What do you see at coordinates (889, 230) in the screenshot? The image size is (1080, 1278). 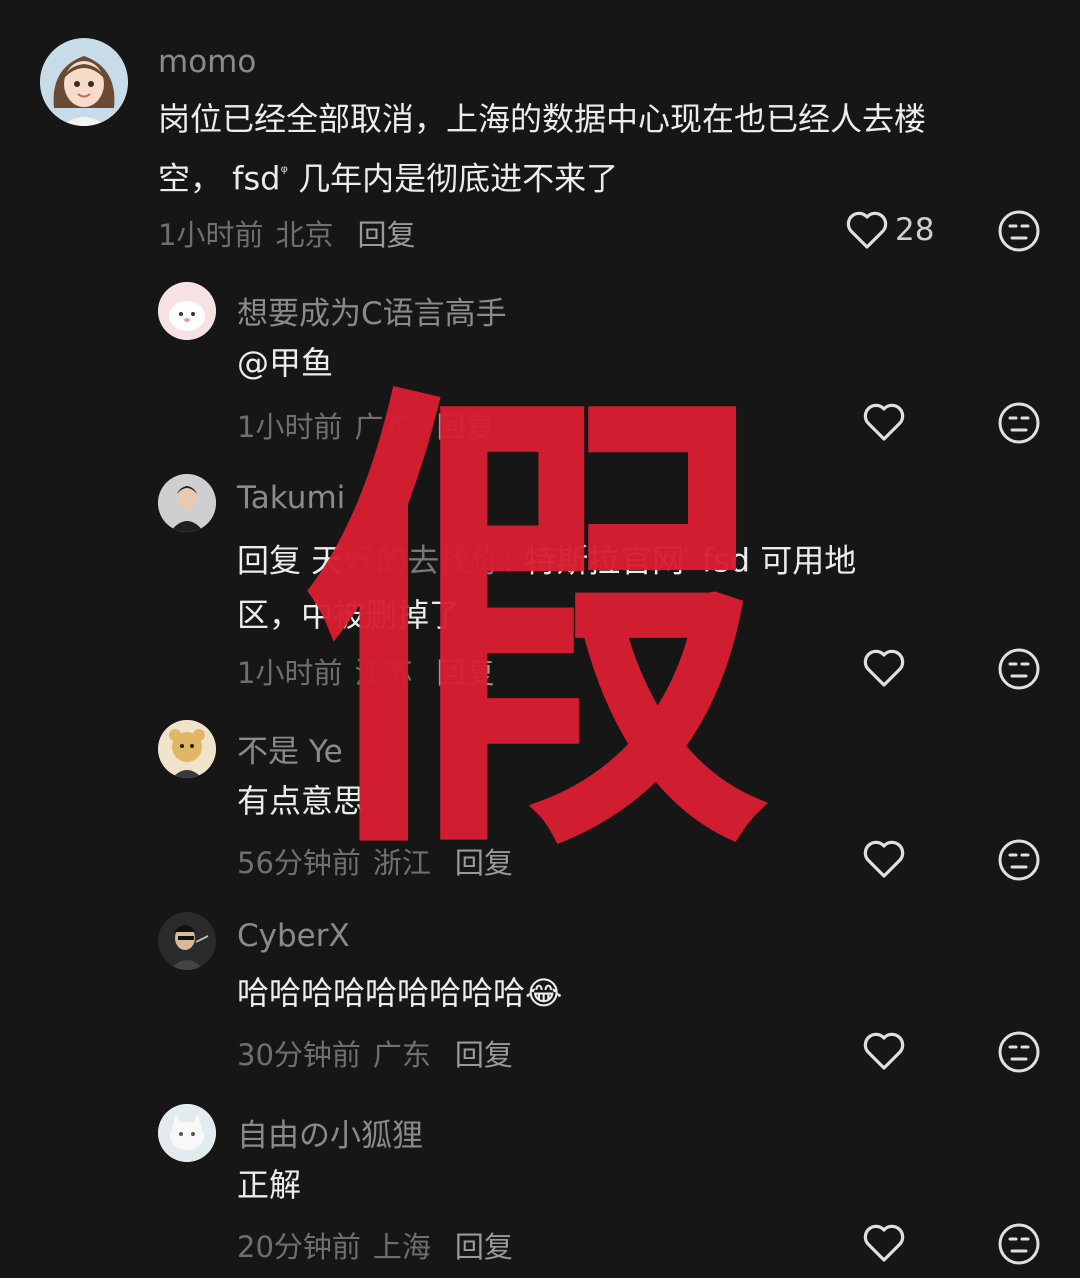 I see `like-button: 28` at bounding box center [889, 230].